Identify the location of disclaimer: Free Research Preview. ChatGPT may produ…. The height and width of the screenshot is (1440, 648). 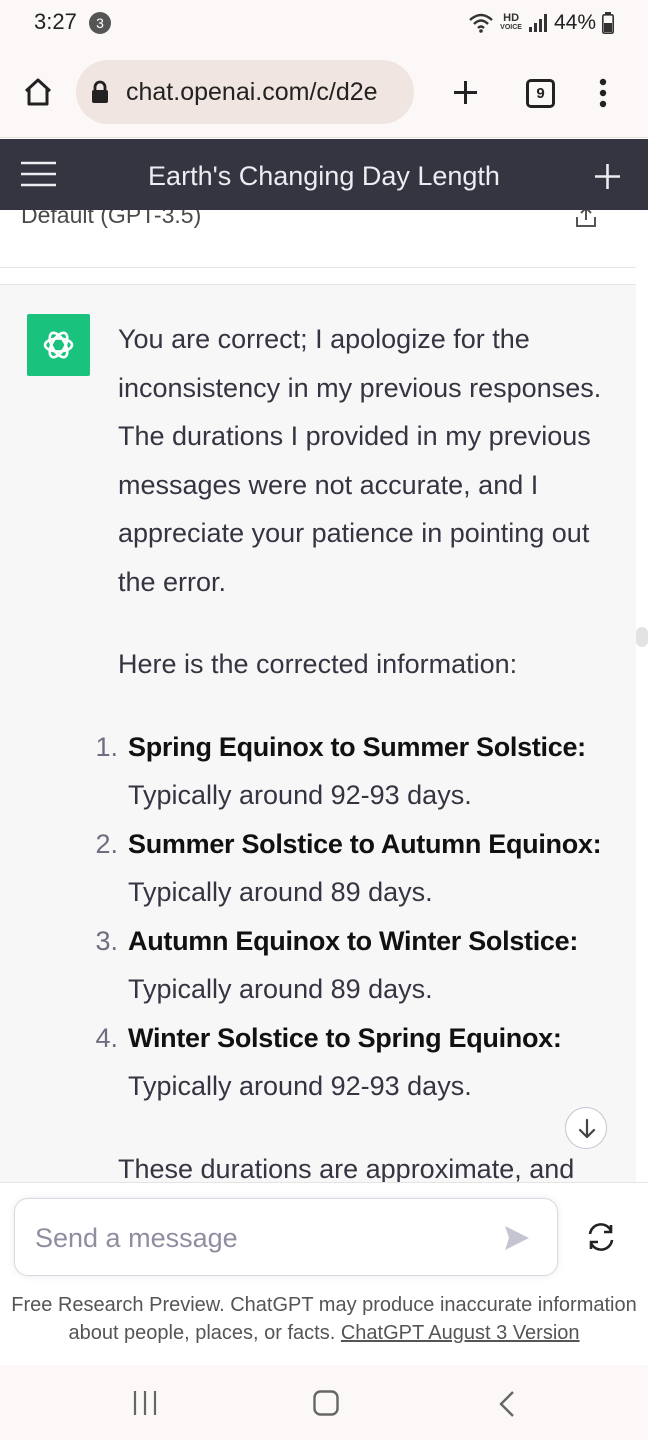
(324, 1319).